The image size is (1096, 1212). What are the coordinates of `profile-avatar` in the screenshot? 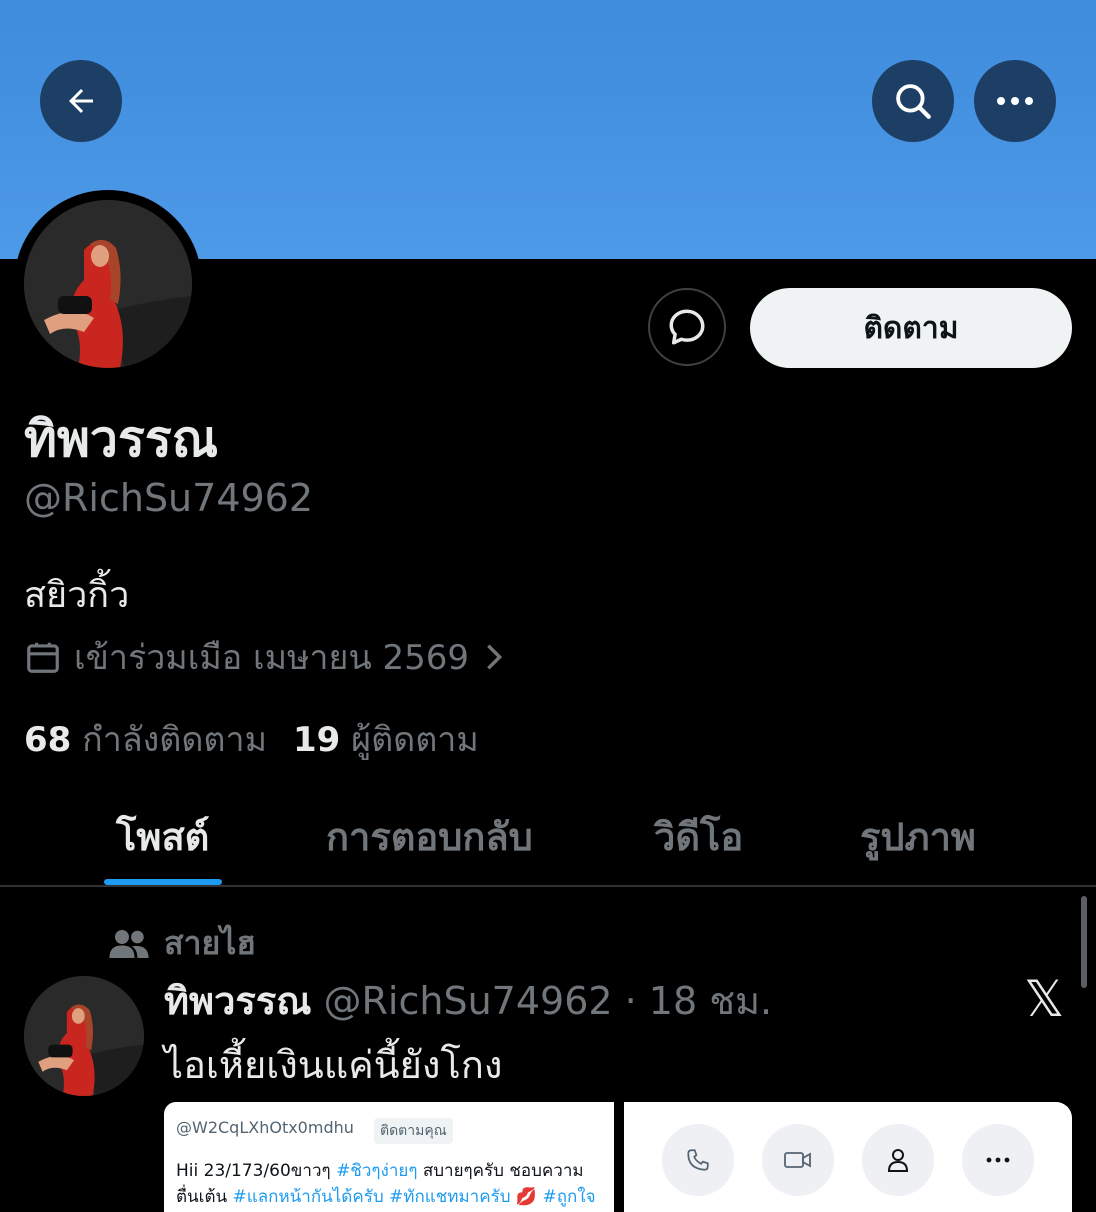 It's located at (108, 284).